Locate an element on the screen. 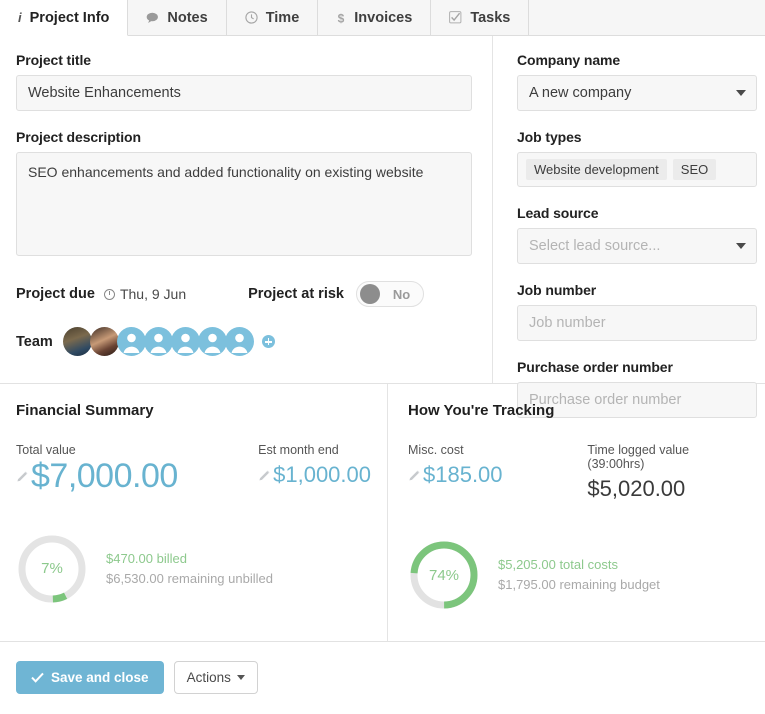  company-name-group: Company name is located at coordinates (637, 81).